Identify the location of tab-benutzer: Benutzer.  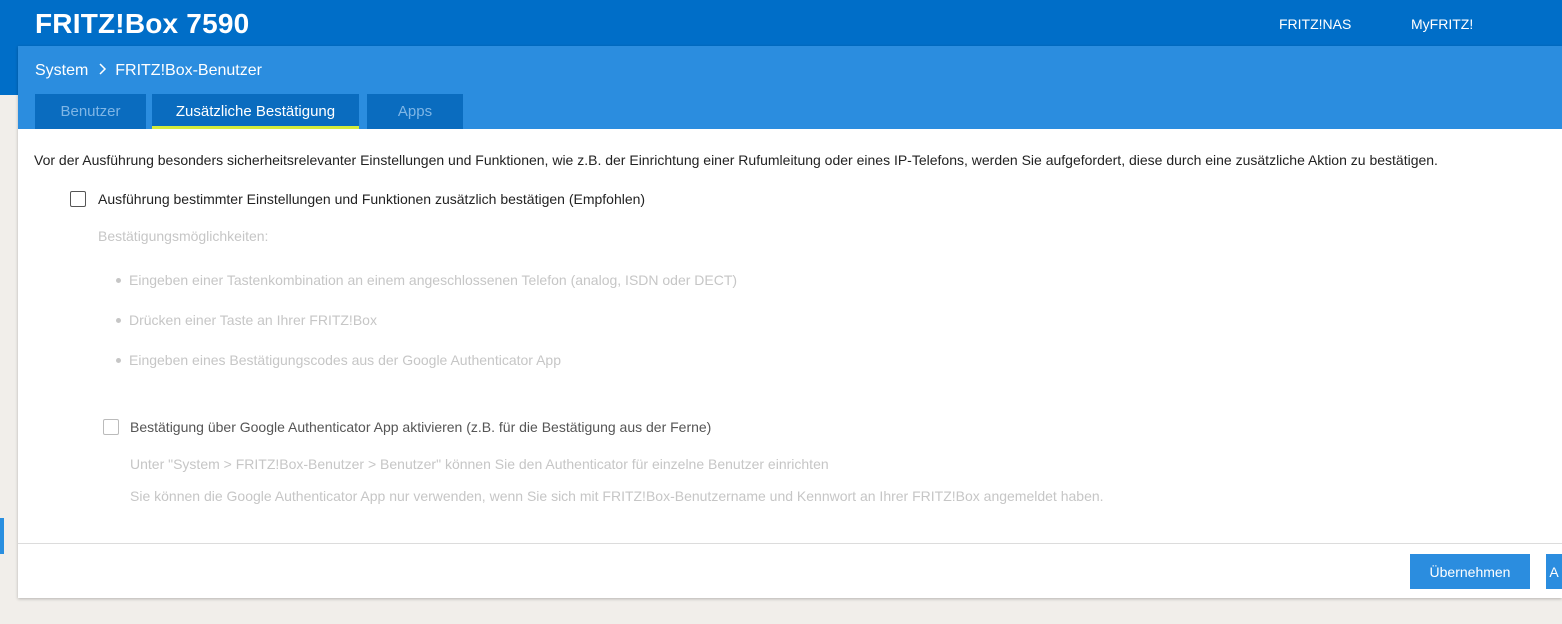
(90, 111).